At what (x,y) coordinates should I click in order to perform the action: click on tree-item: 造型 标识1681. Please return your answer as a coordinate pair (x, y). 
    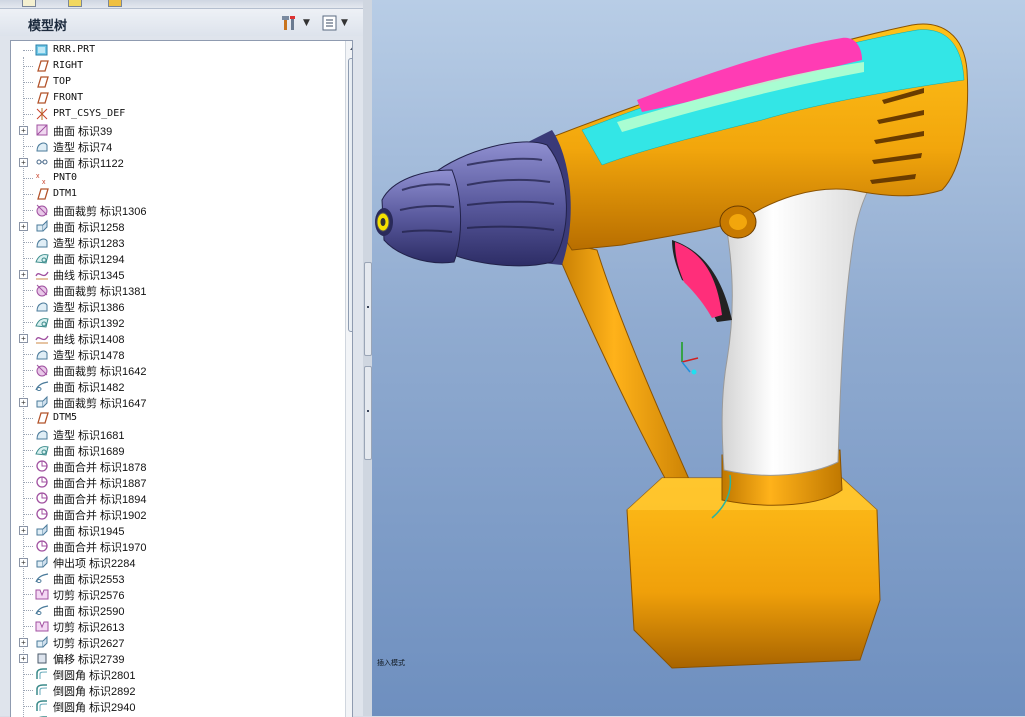
    Looking at the image, I should click on (174, 434).